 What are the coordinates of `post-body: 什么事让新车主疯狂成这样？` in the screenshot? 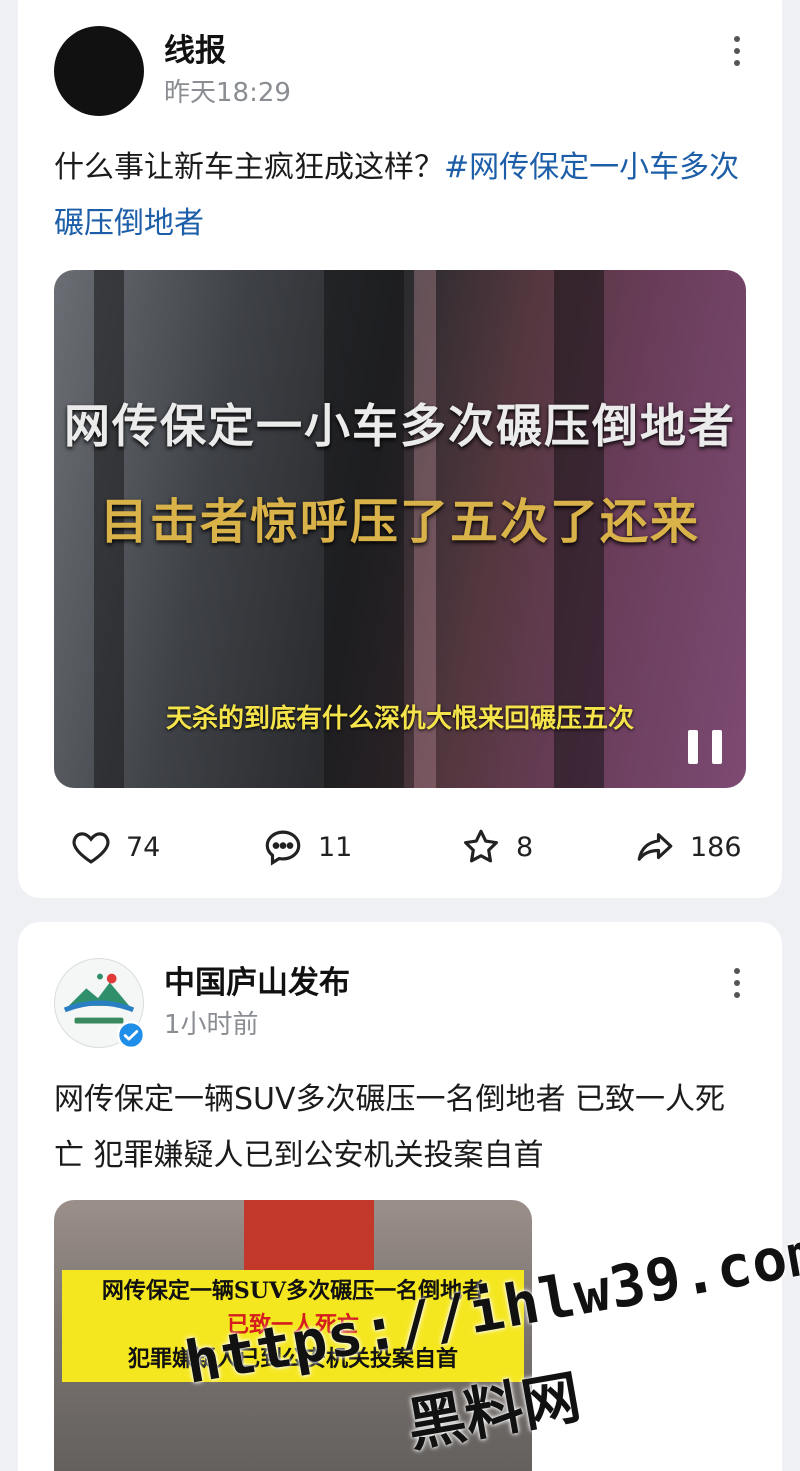 It's located at (249, 167).